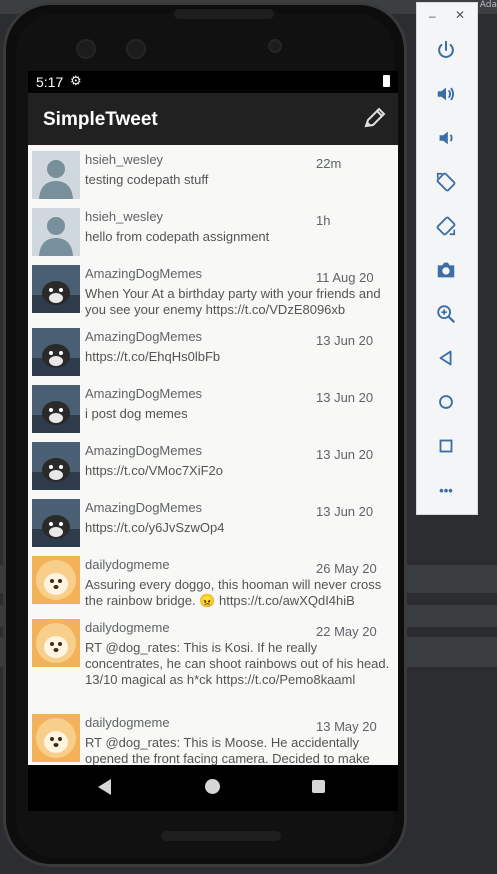 This screenshot has width=497, height=874. What do you see at coordinates (275, 46) in the screenshot?
I see `sensor-icon` at bounding box center [275, 46].